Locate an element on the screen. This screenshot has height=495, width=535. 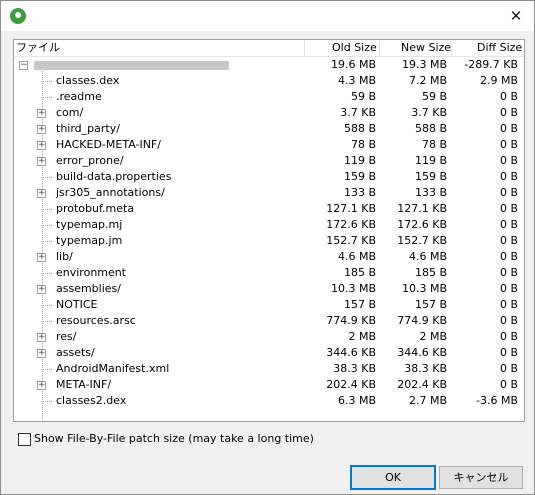
column-header-diff-size: Diff Size is located at coordinates (499, 48).